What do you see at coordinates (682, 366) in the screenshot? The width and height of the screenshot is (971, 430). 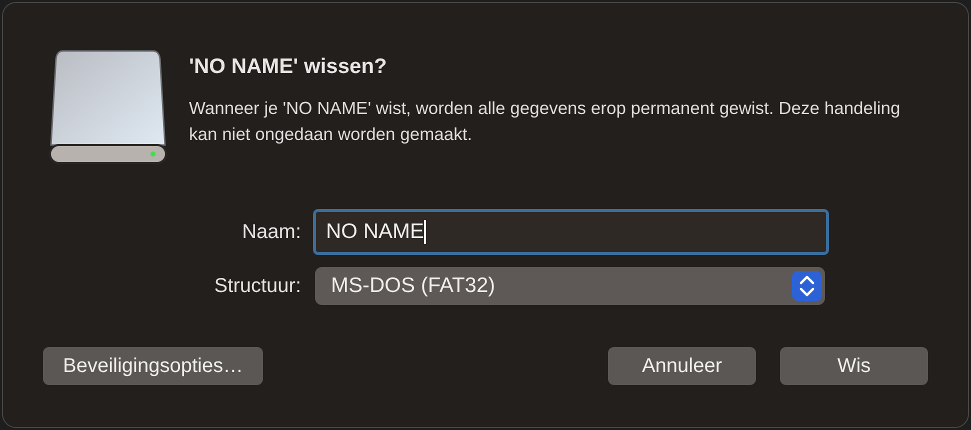 I see `dialog-button: Annuleer` at bounding box center [682, 366].